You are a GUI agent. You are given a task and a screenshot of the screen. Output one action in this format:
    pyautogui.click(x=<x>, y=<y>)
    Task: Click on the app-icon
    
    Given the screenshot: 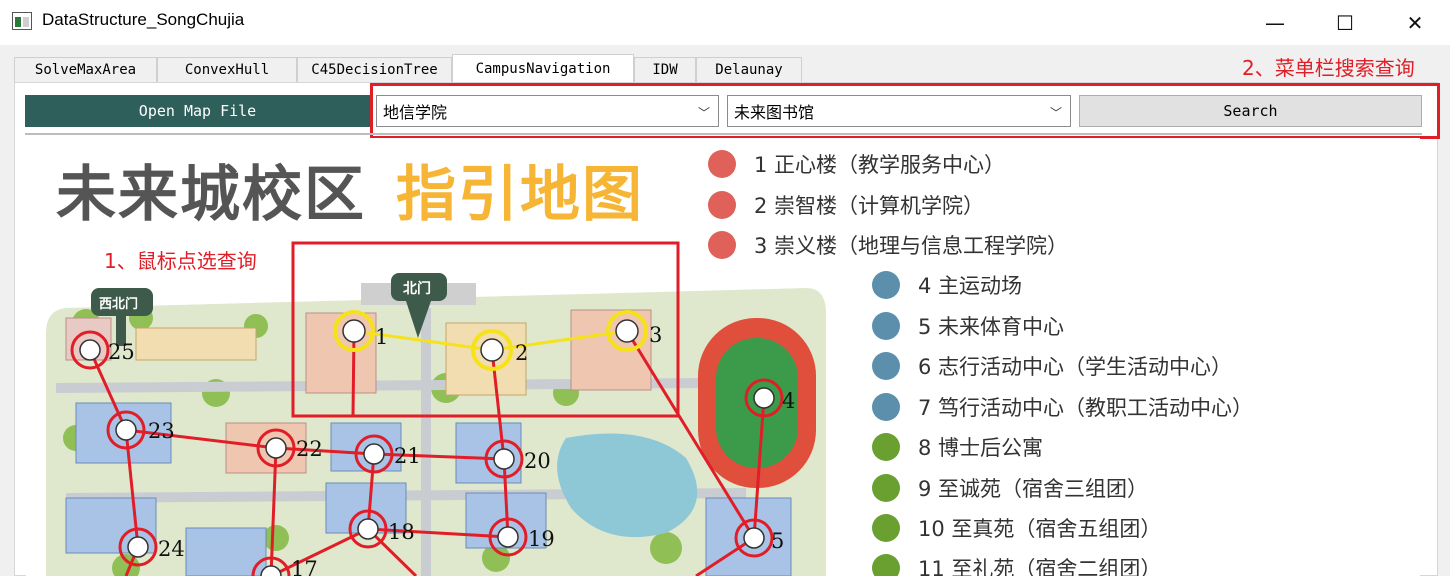 What is the action you would take?
    pyautogui.click(x=22, y=21)
    